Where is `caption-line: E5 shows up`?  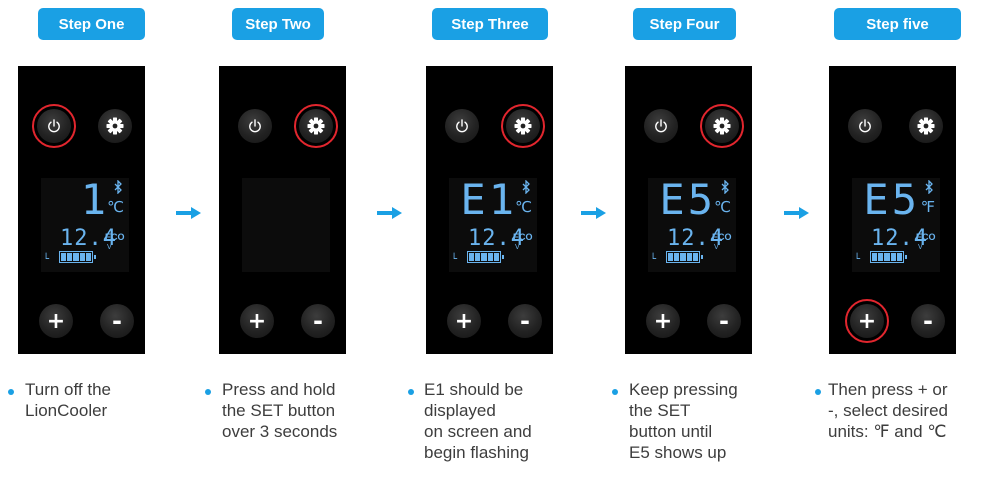
caption-line: E5 shows up is located at coordinates (678, 452).